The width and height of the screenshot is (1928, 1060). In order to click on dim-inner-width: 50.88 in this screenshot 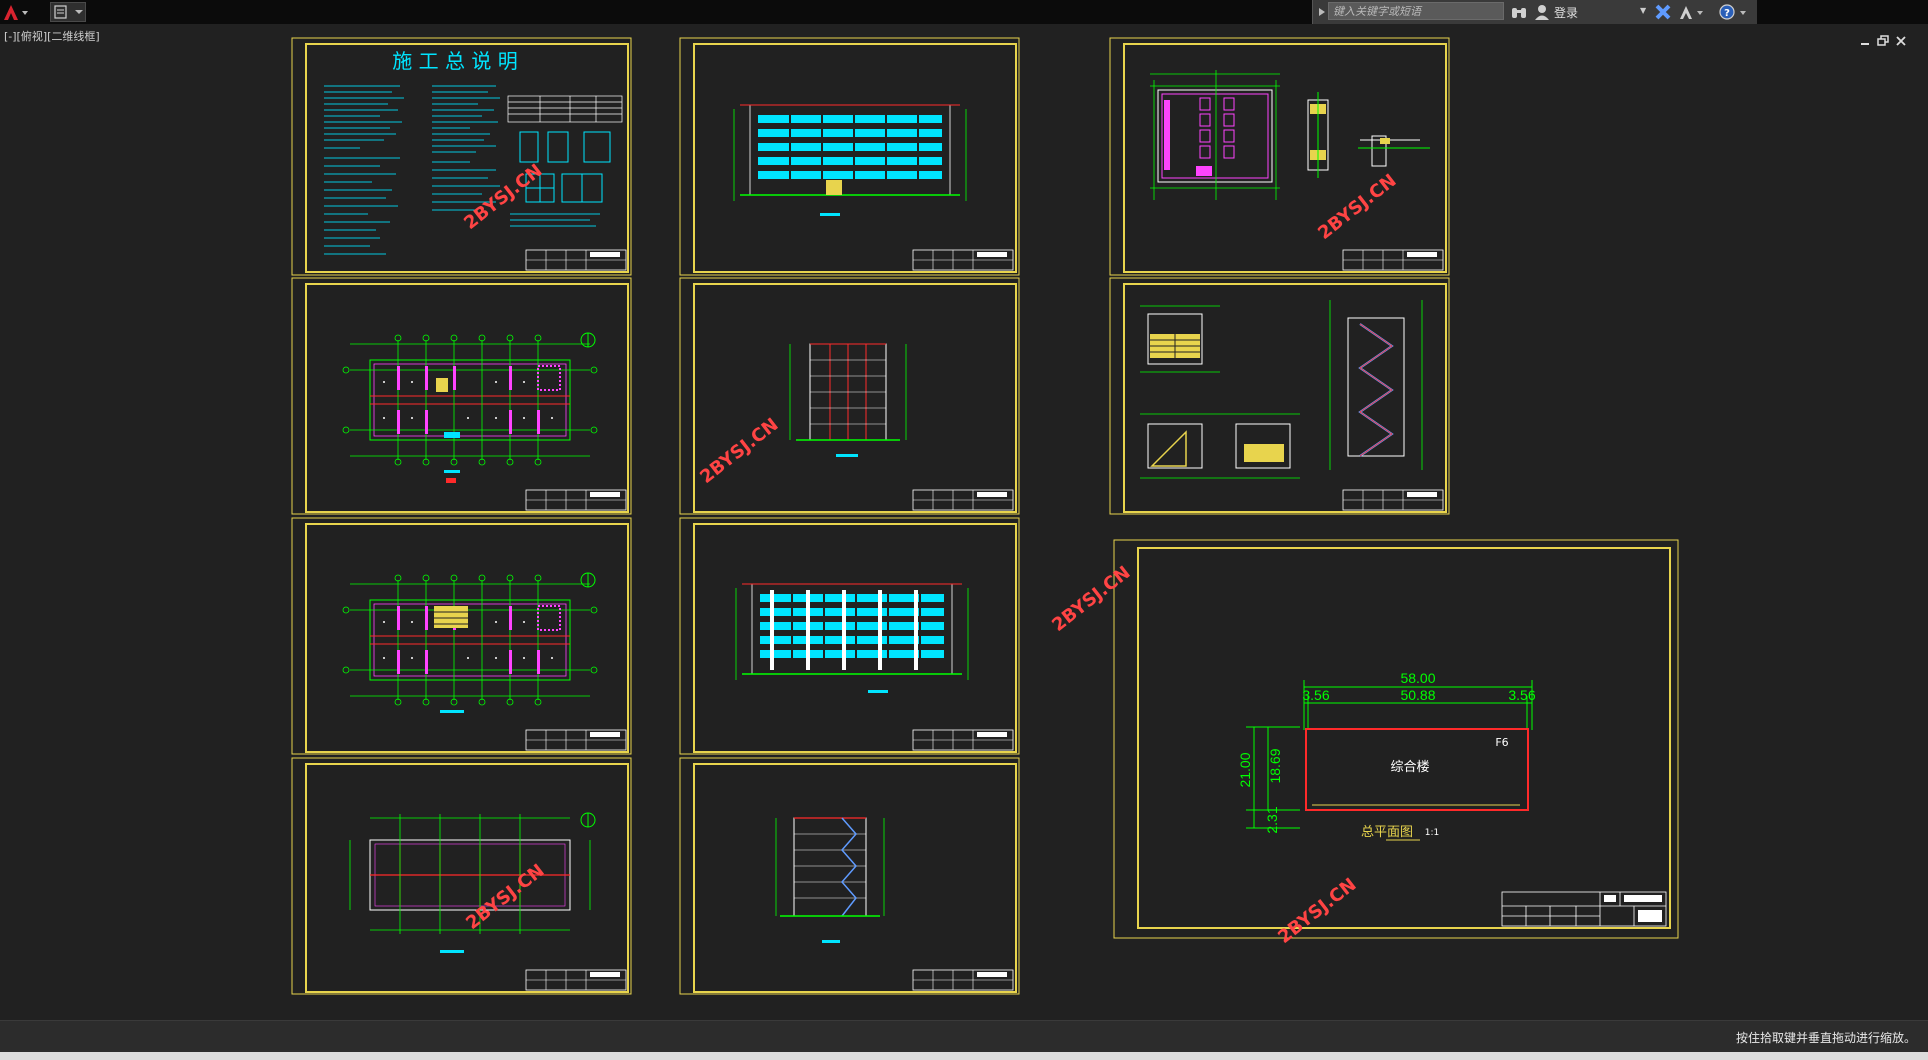, I will do `click(1417, 695)`.